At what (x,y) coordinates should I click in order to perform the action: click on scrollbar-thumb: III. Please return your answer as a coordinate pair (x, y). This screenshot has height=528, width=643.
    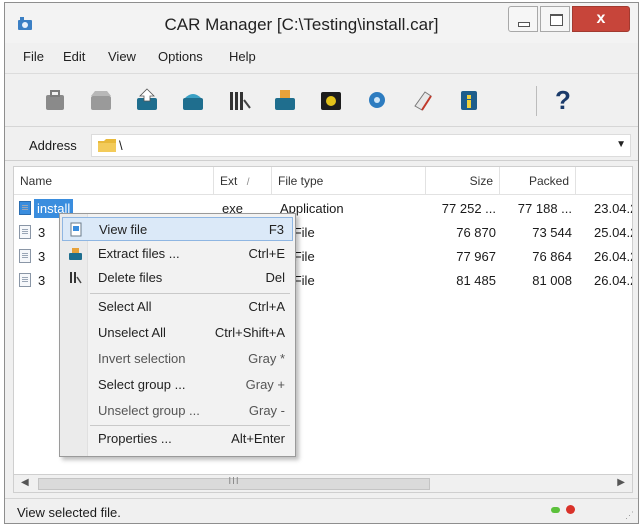
    Looking at the image, I should click on (234, 483).